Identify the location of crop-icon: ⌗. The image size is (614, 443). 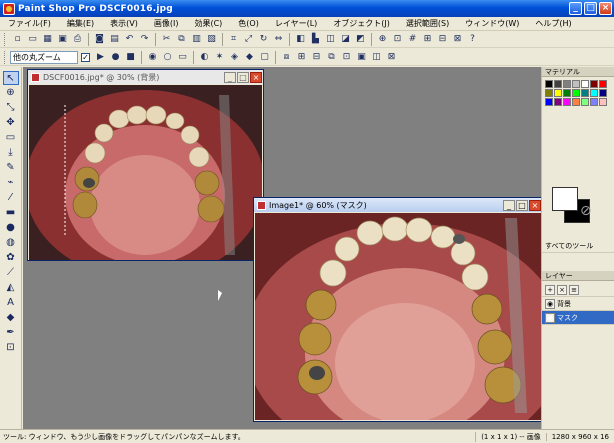
(233, 39).